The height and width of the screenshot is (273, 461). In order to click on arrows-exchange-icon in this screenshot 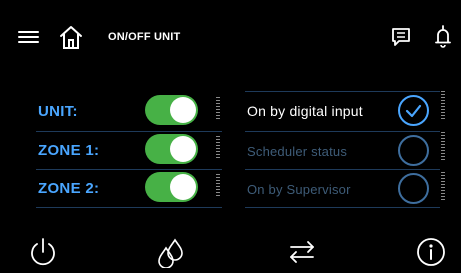, I will do `click(302, 252)`.